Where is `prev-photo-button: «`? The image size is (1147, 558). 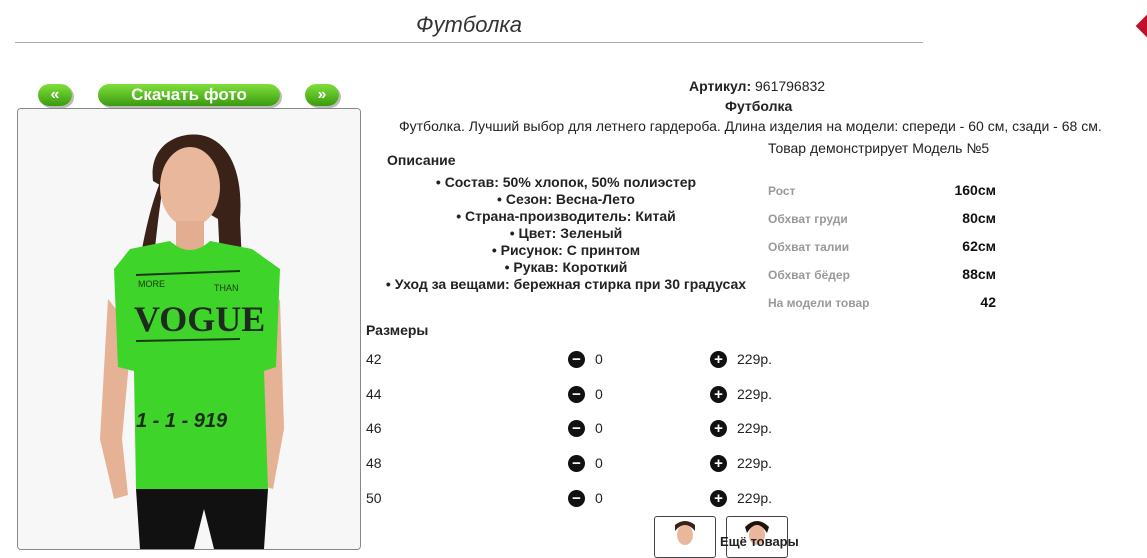
prev-photo-button: « is located at coordinates (55, 95).